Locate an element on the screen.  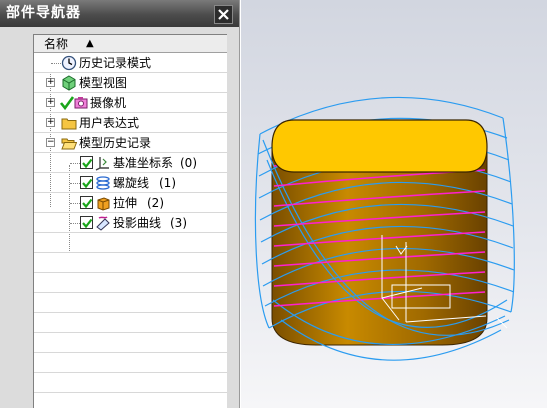
close-icon is located at coordinates (223, 14).